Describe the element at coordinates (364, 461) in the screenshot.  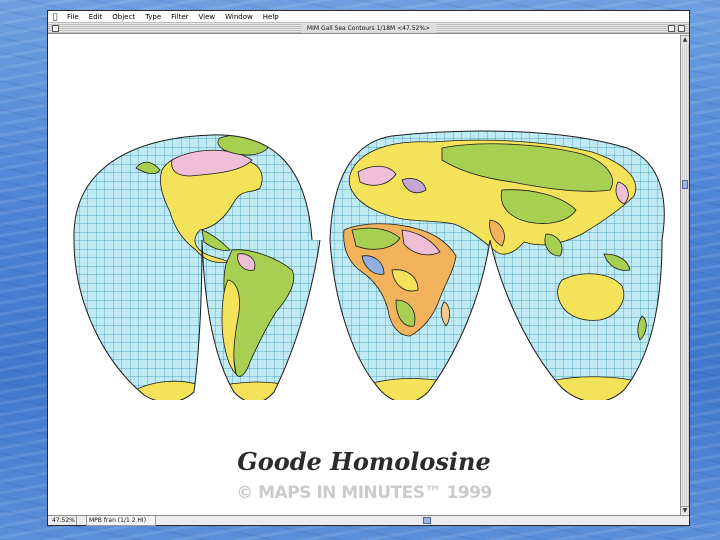
I see `projection-title: Goode Homolosine` at that location.